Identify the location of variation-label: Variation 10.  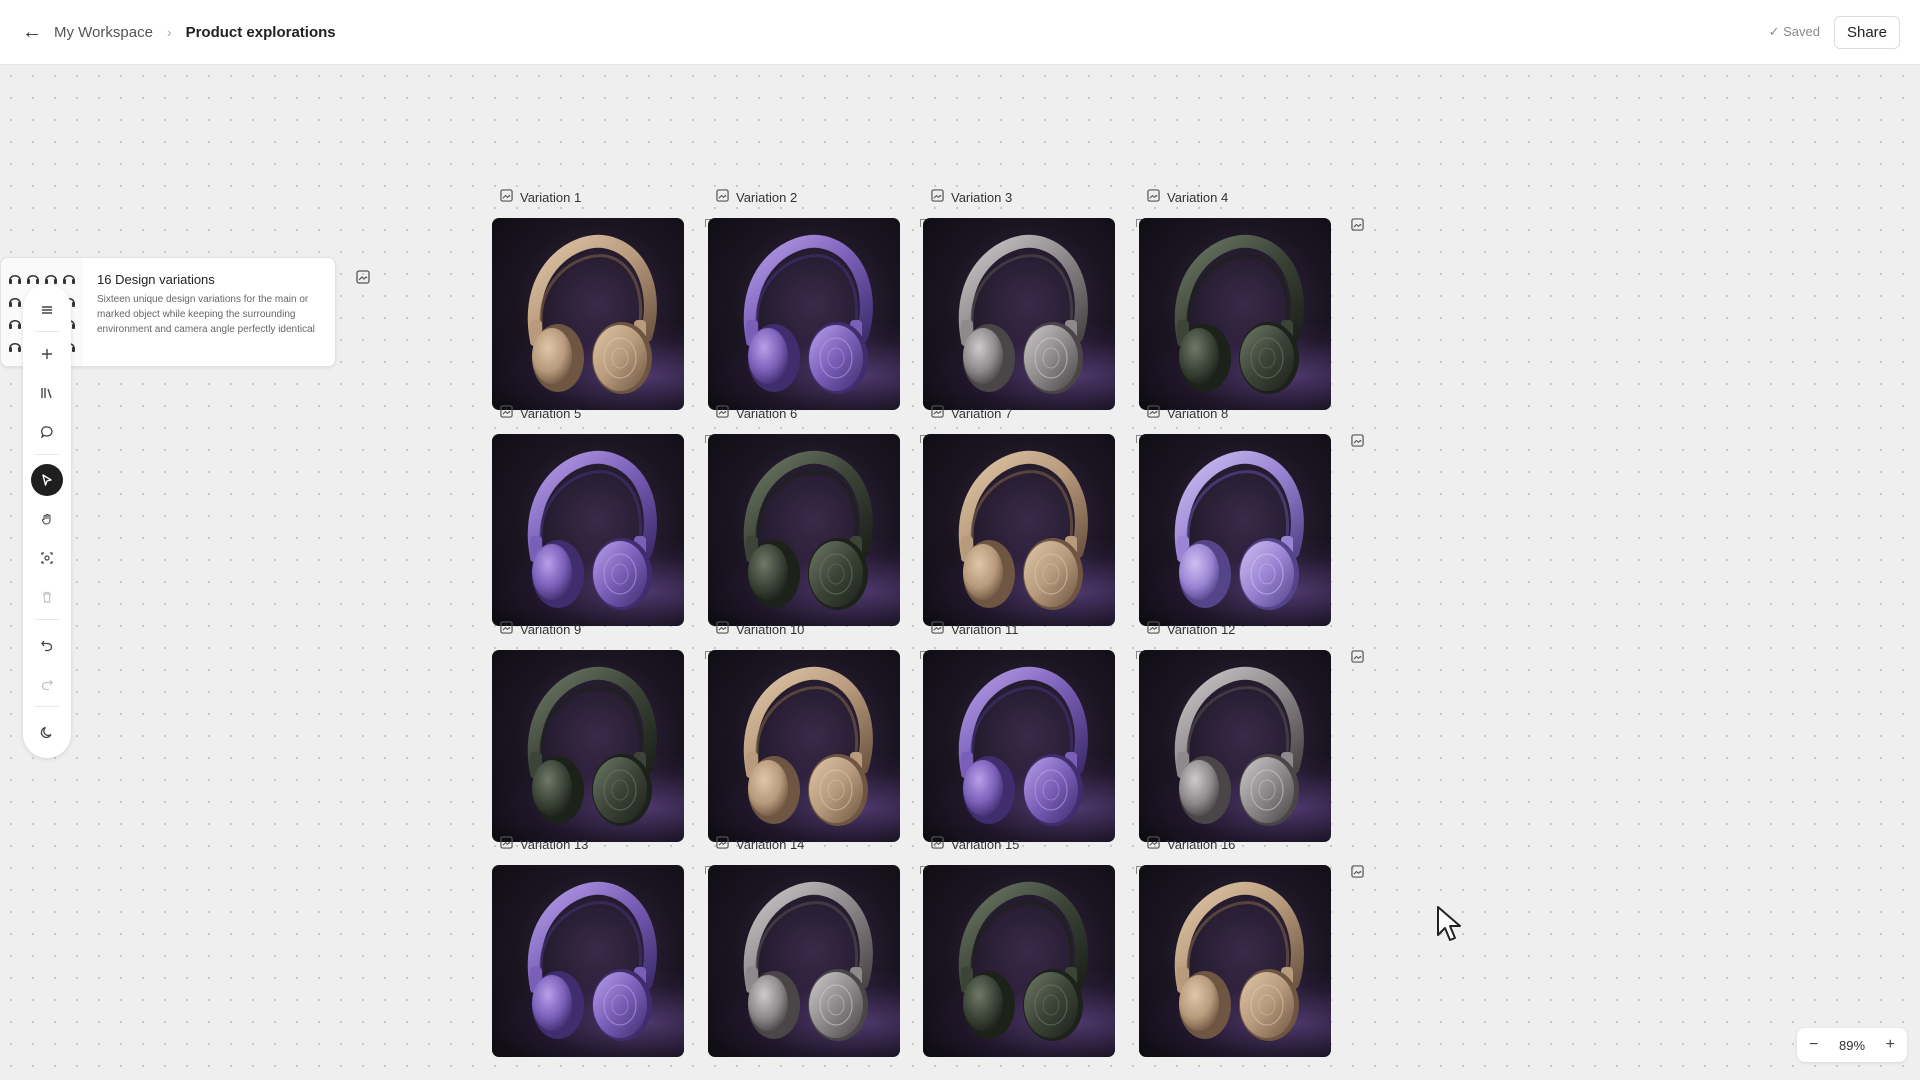
(760, 629).